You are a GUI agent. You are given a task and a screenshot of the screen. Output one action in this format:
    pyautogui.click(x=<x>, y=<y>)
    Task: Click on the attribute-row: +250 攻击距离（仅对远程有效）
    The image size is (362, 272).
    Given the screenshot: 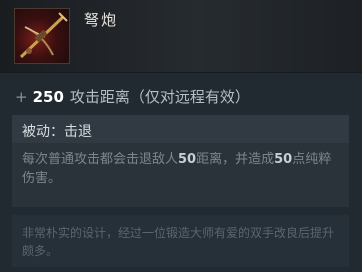 What is the action you would take?
    pyautogui.click(x=132, y=96)
    